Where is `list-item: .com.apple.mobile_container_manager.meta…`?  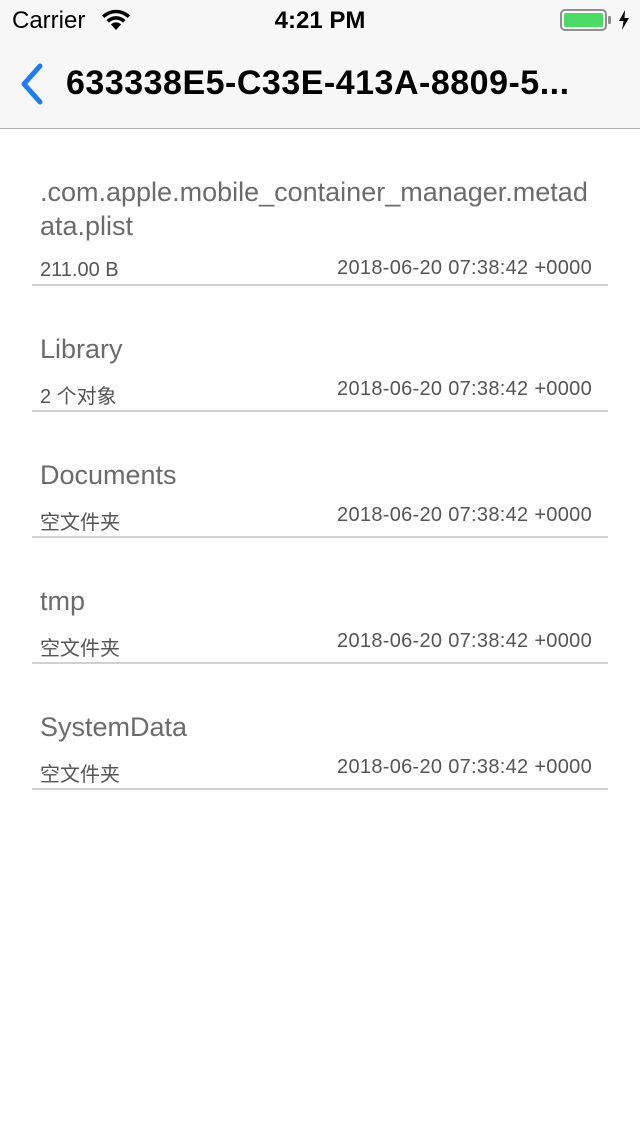
list-item: .com.apple.mobile_container_manager.meta… is located at coordinates (320, 207).